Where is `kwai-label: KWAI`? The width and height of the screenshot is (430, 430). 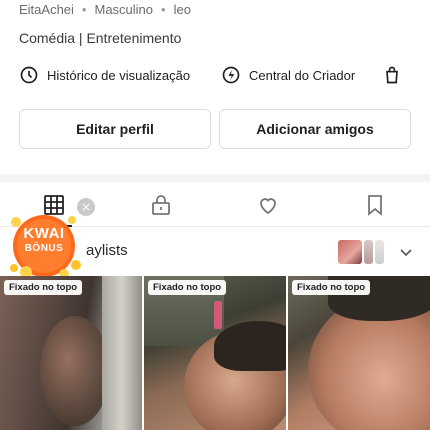 kwai-label: KWAI is located at coordinates (44, 233).